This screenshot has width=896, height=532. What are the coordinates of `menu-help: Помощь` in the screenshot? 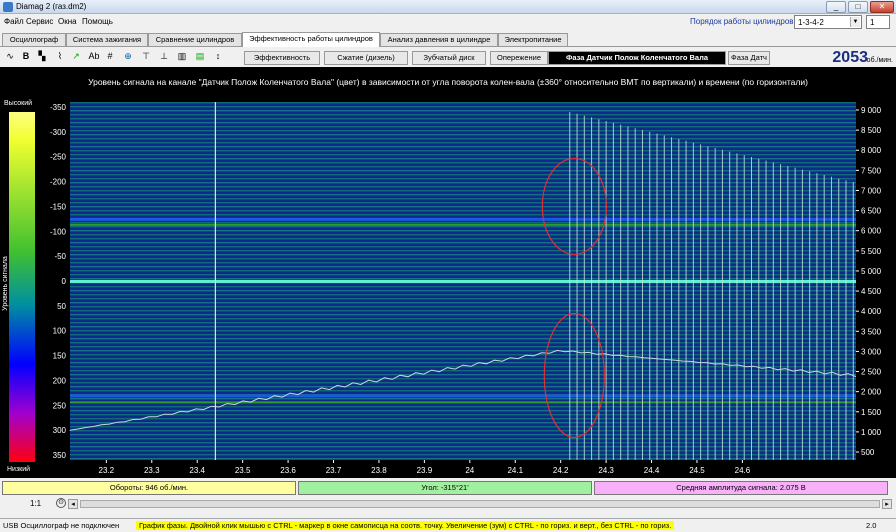 It's located at (97, 21).